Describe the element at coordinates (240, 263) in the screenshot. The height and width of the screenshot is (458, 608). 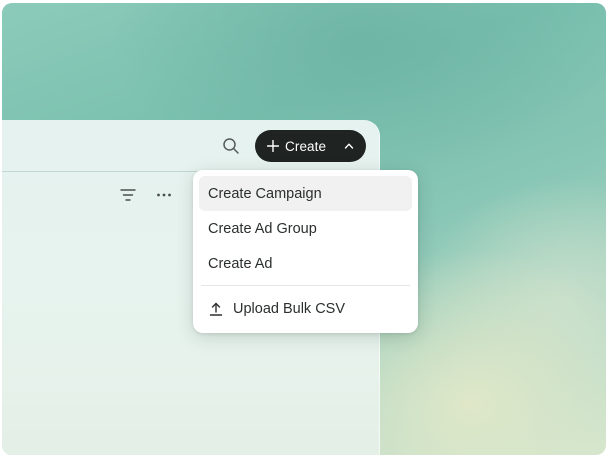
I see `menu-item-label: Create Ad` at that location.